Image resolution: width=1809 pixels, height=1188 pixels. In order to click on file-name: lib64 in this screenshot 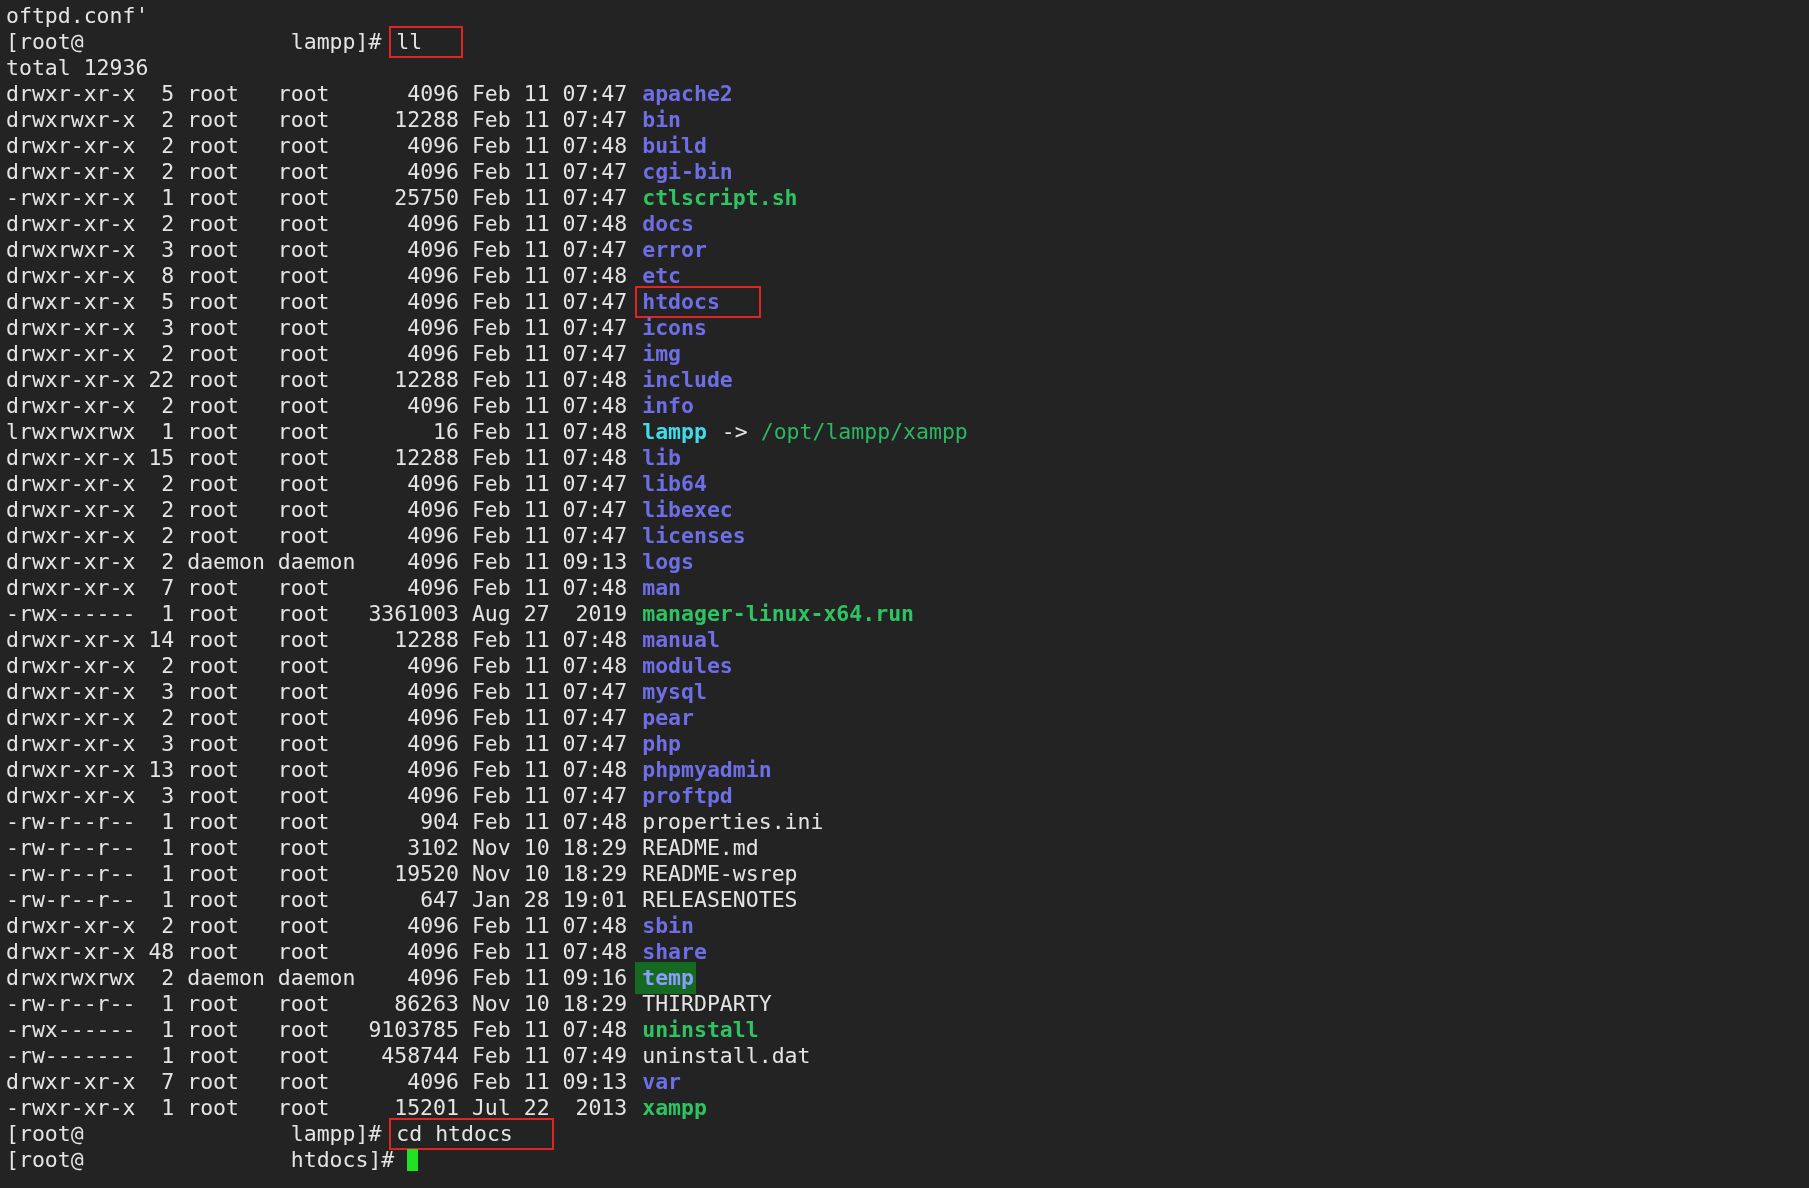, I will do `click(674, 484)`.